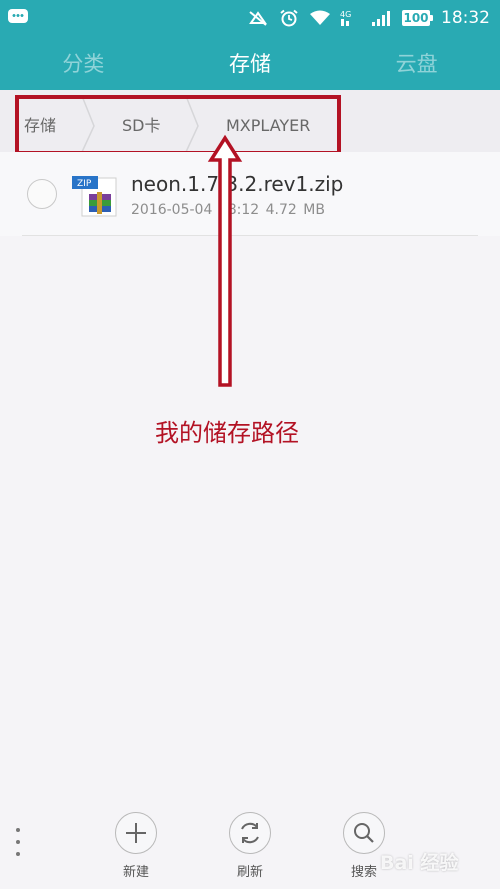  I want to click on new-button-label: 新建, so click(135, 872).